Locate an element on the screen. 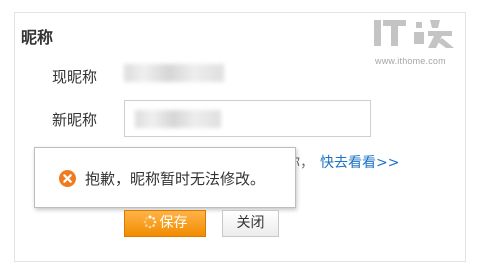 Image resolution: width=480 pixels, height=278 pixels. ithome-url: www.ithome.com is located at coordinates (410, 61).